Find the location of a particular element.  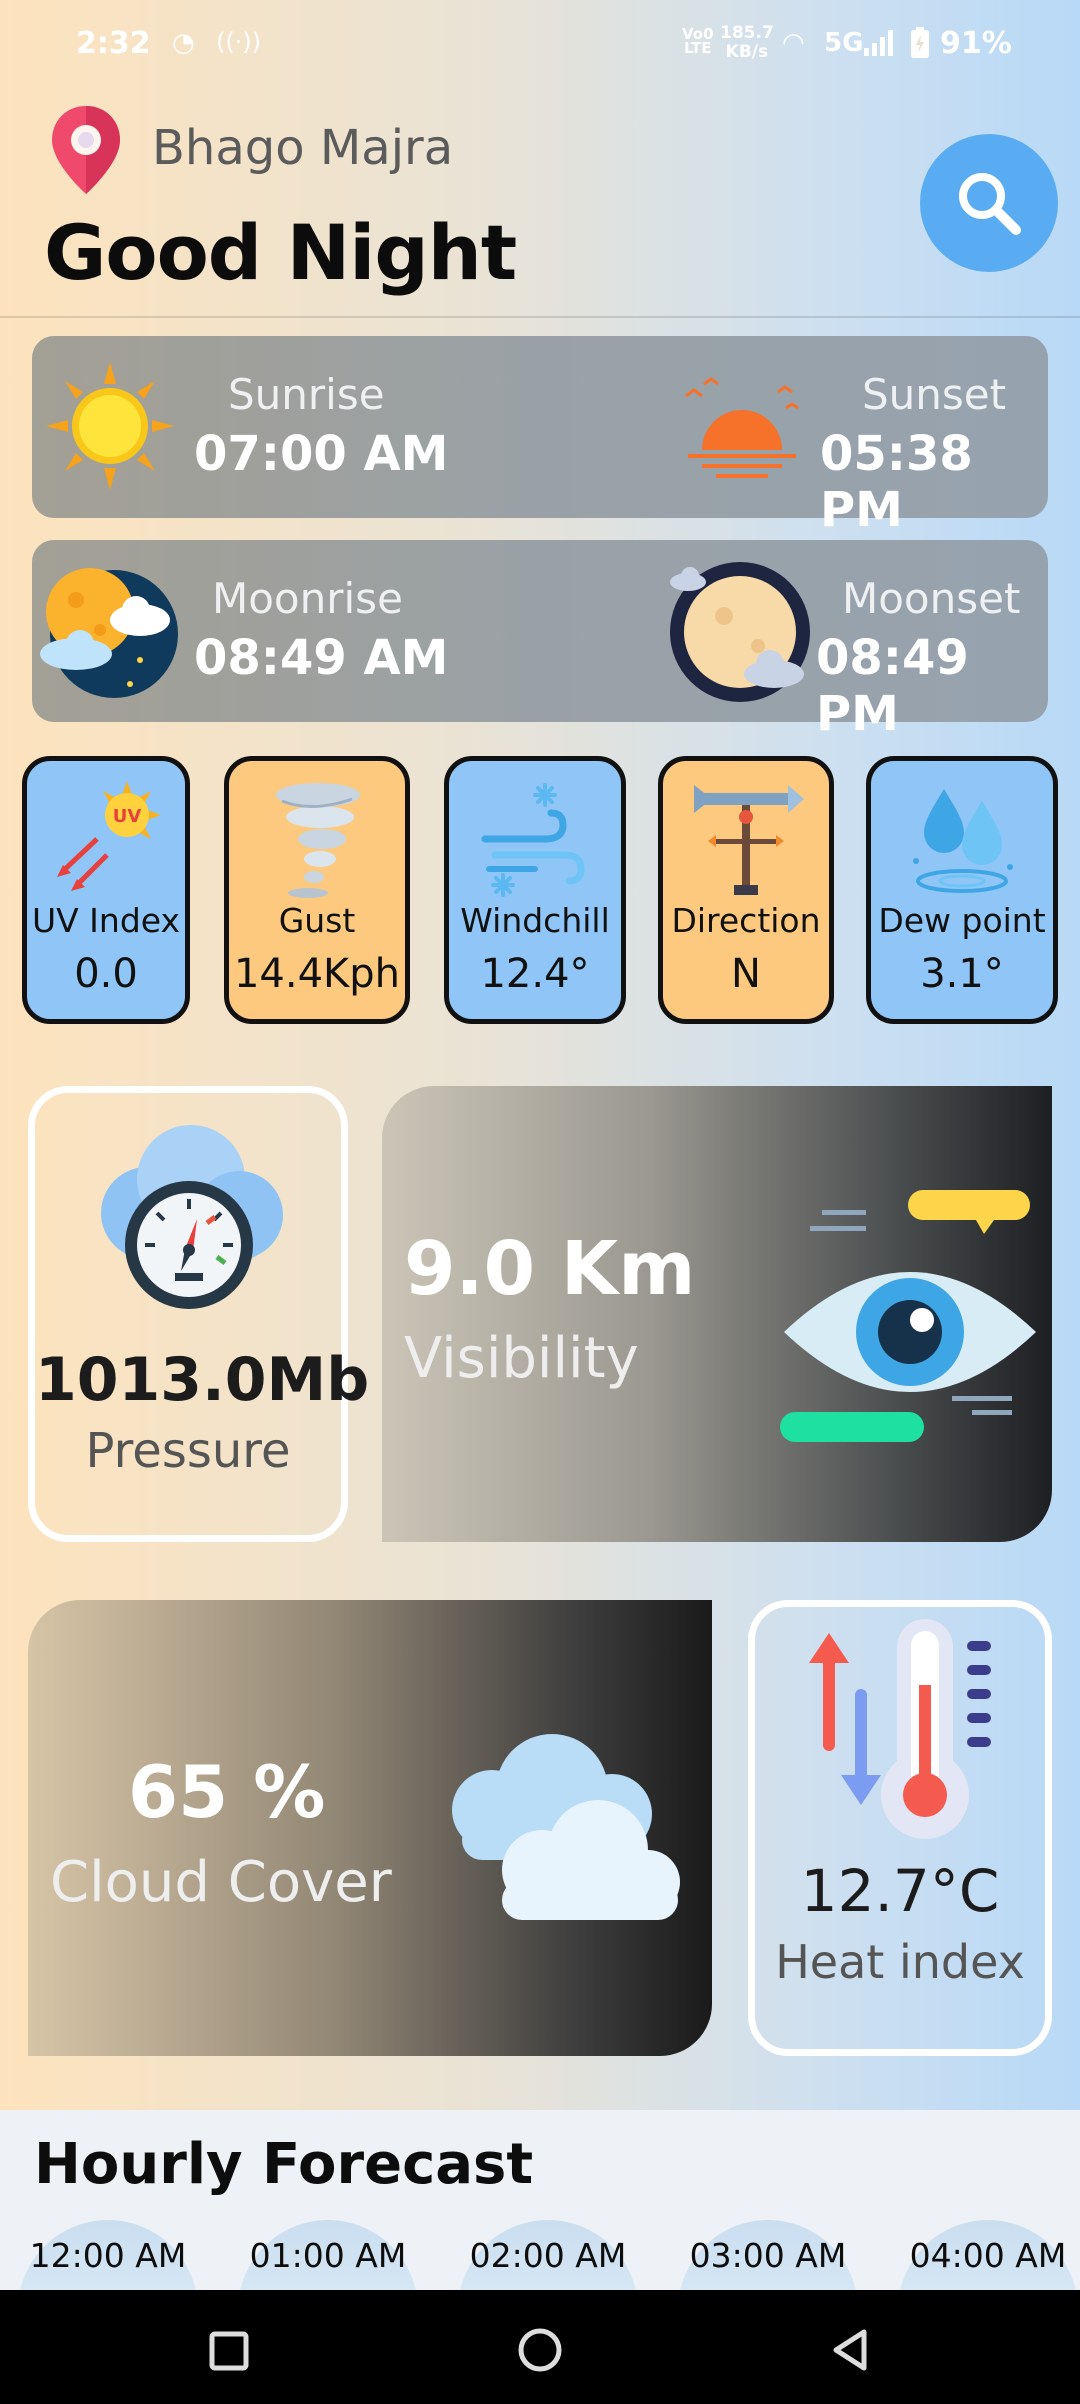

hour-item: 01:00 AM is located at coordinates (328, 2255).